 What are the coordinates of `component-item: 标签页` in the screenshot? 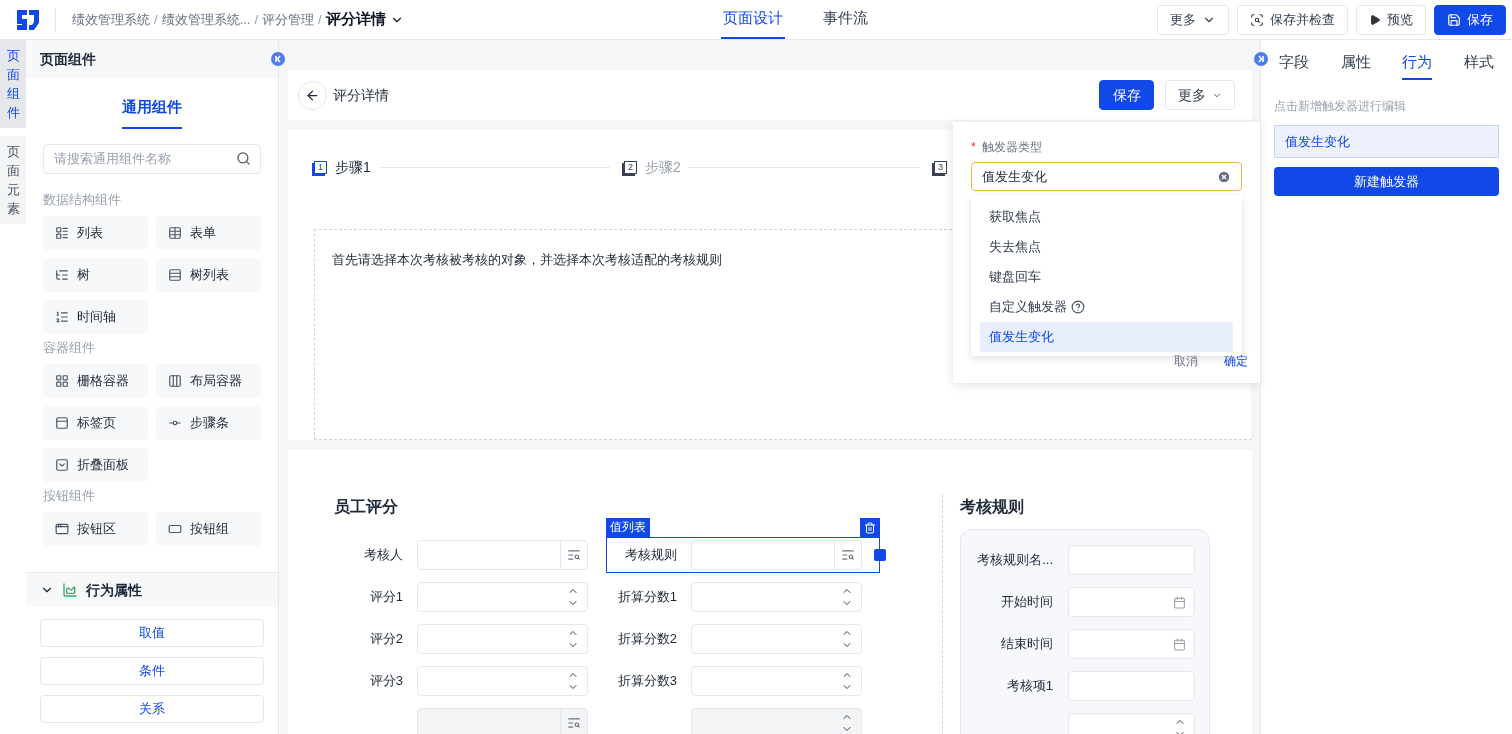 It's located at (95, 422).